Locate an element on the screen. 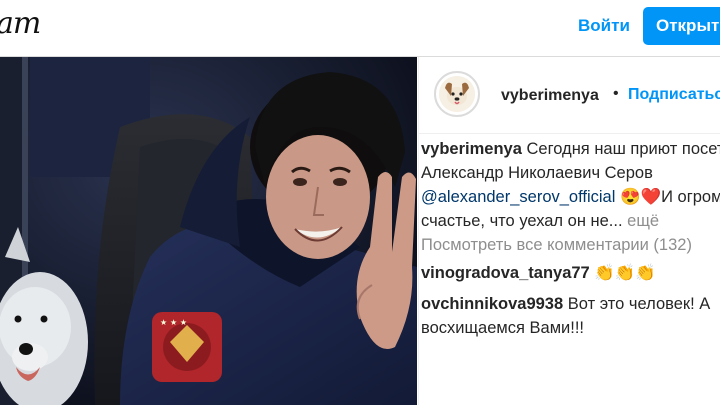  login-link: Войти is located at coordinates (604, 26).